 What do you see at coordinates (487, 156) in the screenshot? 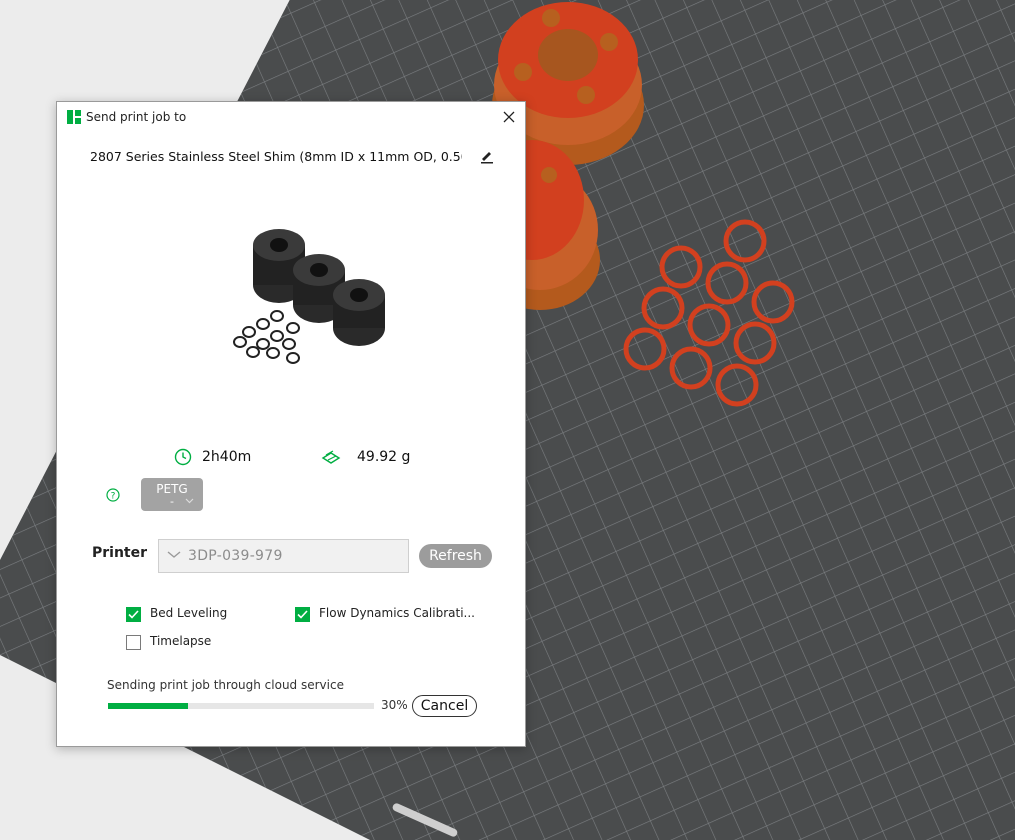
I see `edit-pencil-icon` at bounding box center [487, 156].